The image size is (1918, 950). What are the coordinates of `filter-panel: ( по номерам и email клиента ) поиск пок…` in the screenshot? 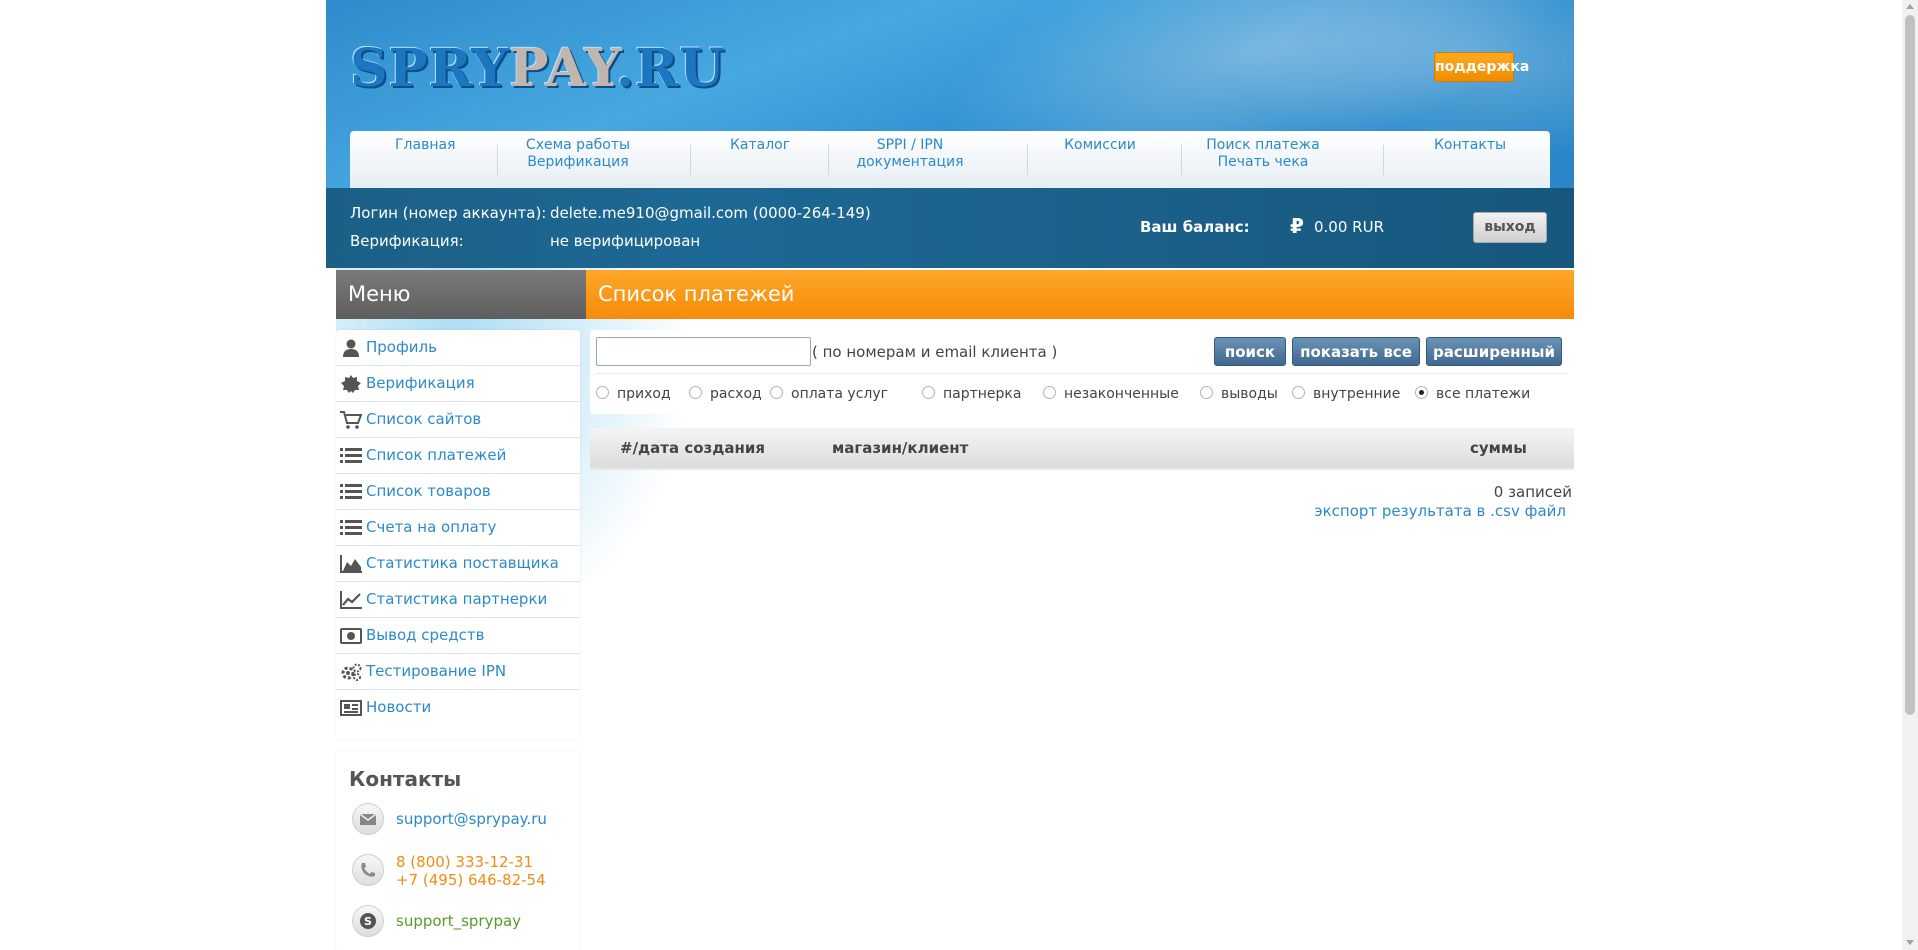 It's located at (1082, 372).